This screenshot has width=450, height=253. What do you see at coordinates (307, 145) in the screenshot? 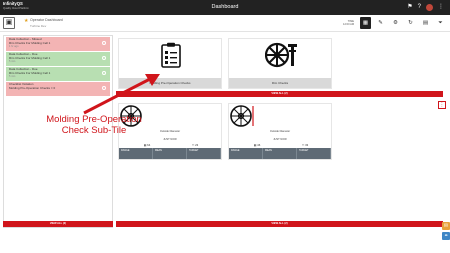
I see `stat-value: 33` at bounding box center [307, 145].